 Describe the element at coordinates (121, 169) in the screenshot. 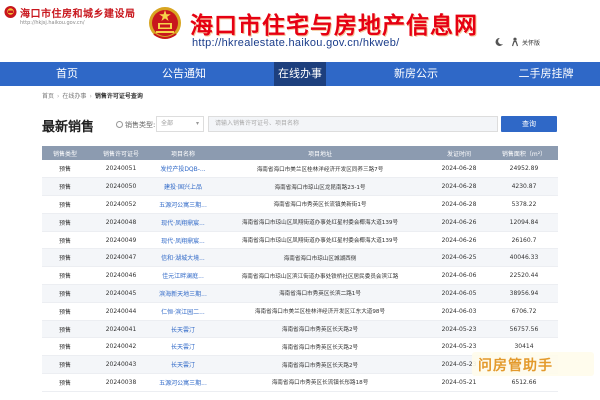

I see `permit-number-cell: 20240051` at that location.